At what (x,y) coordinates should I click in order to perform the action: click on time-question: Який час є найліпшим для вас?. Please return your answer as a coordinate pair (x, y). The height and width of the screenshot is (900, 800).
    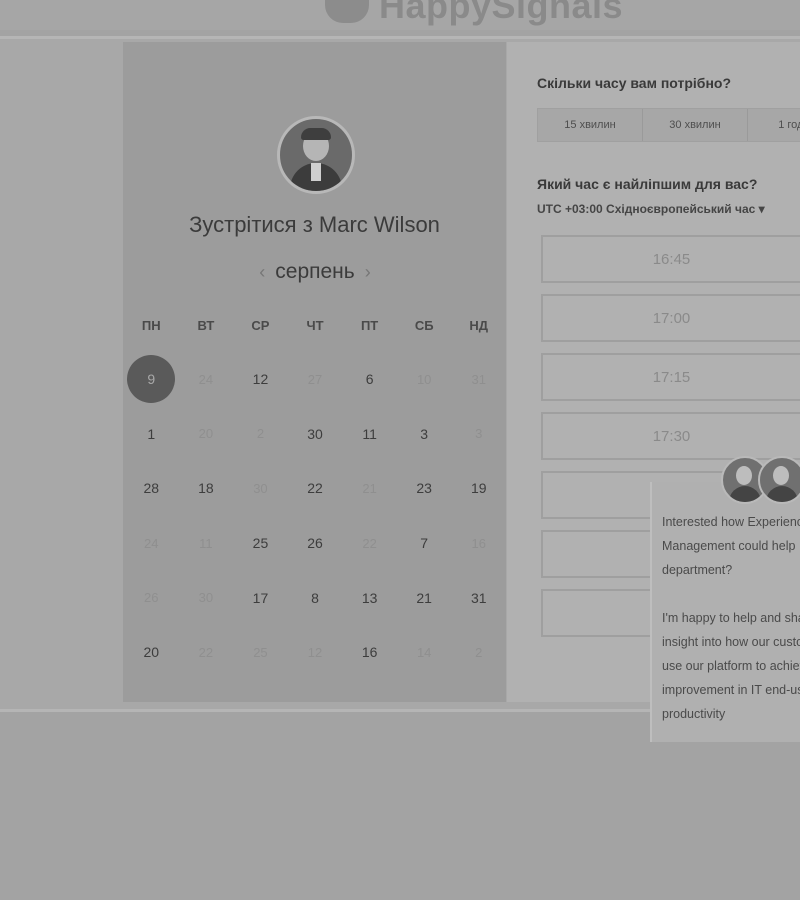
    Looking at the image, I should click on (647, 184).